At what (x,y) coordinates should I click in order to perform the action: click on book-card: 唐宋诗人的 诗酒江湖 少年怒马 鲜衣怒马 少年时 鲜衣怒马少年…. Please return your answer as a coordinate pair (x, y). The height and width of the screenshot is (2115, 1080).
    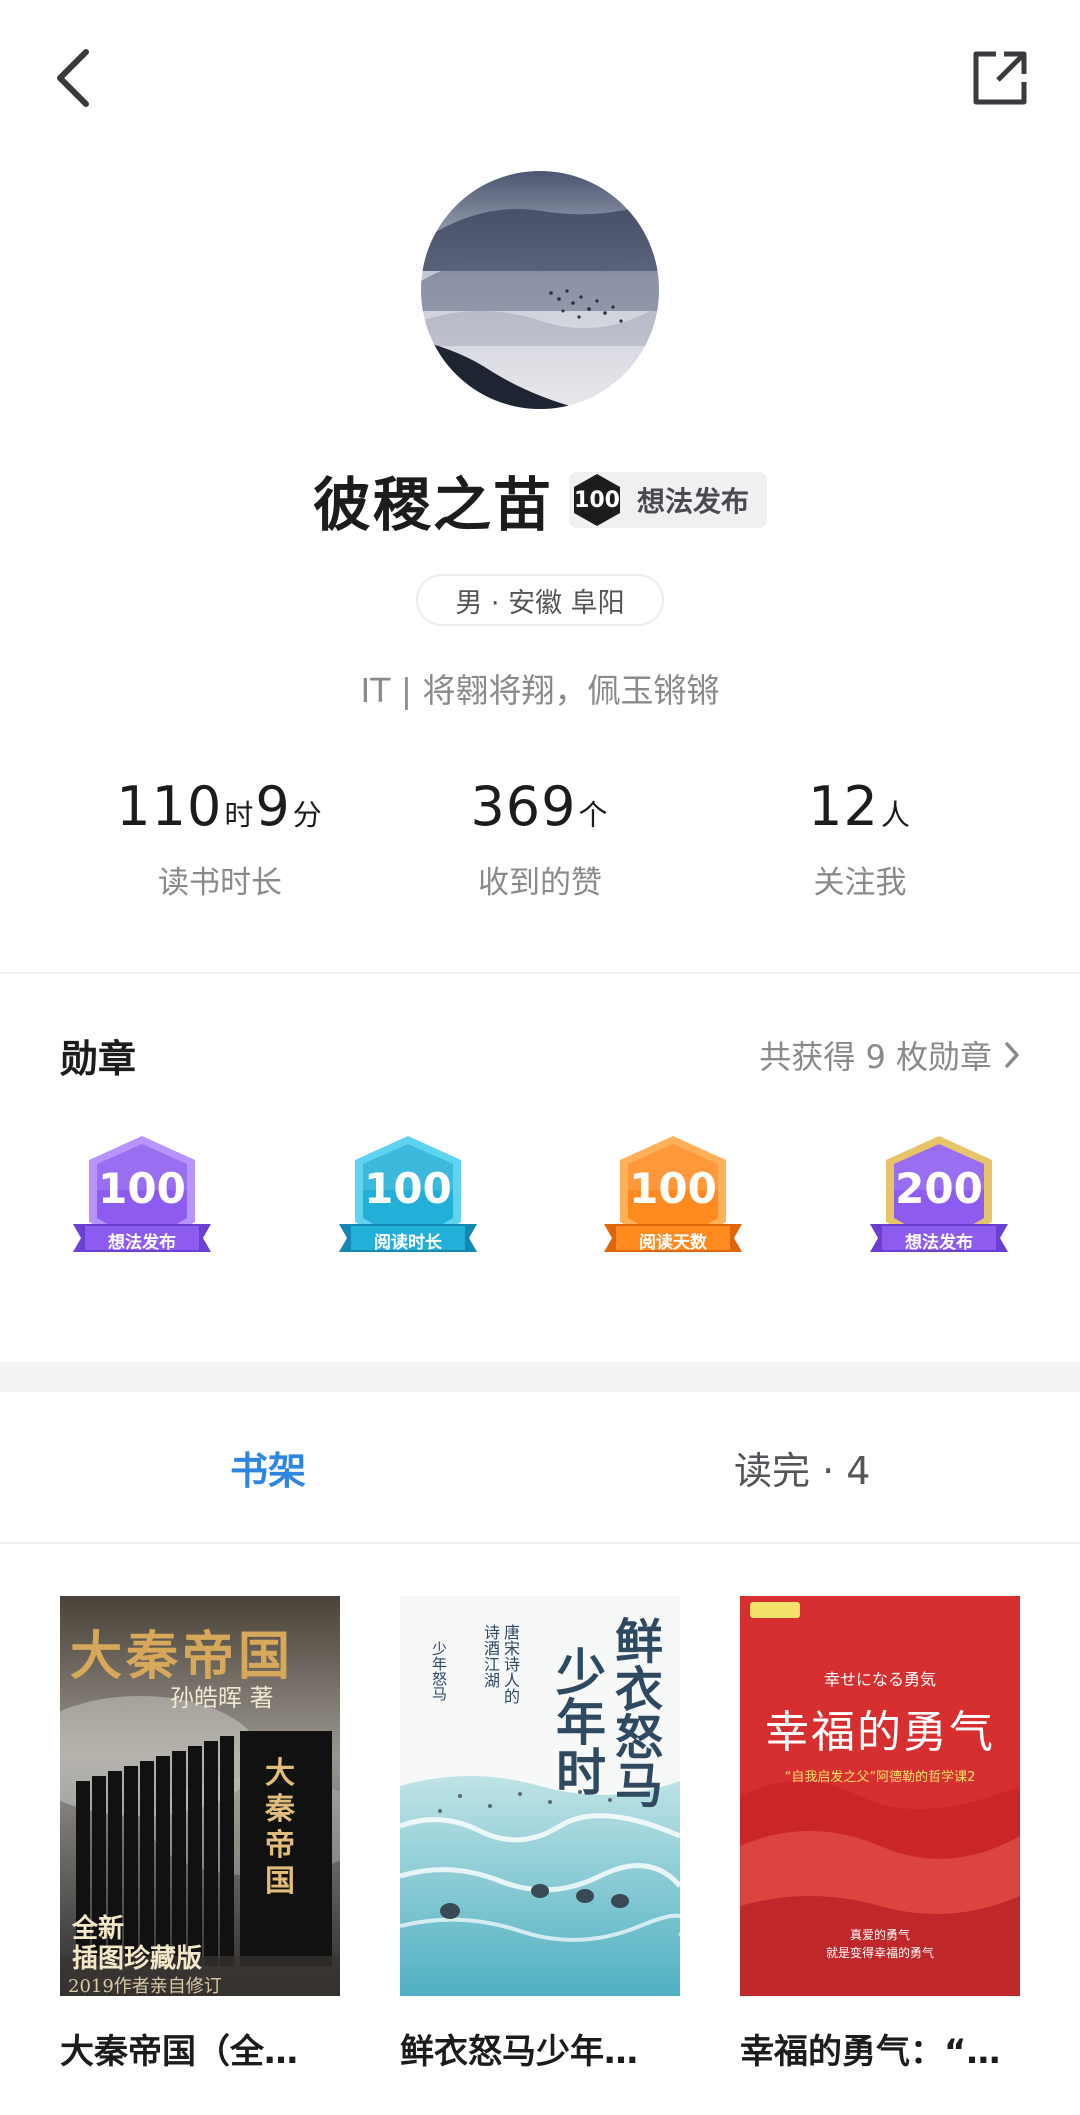
    Looking at the image, I should click on (540, 1834).